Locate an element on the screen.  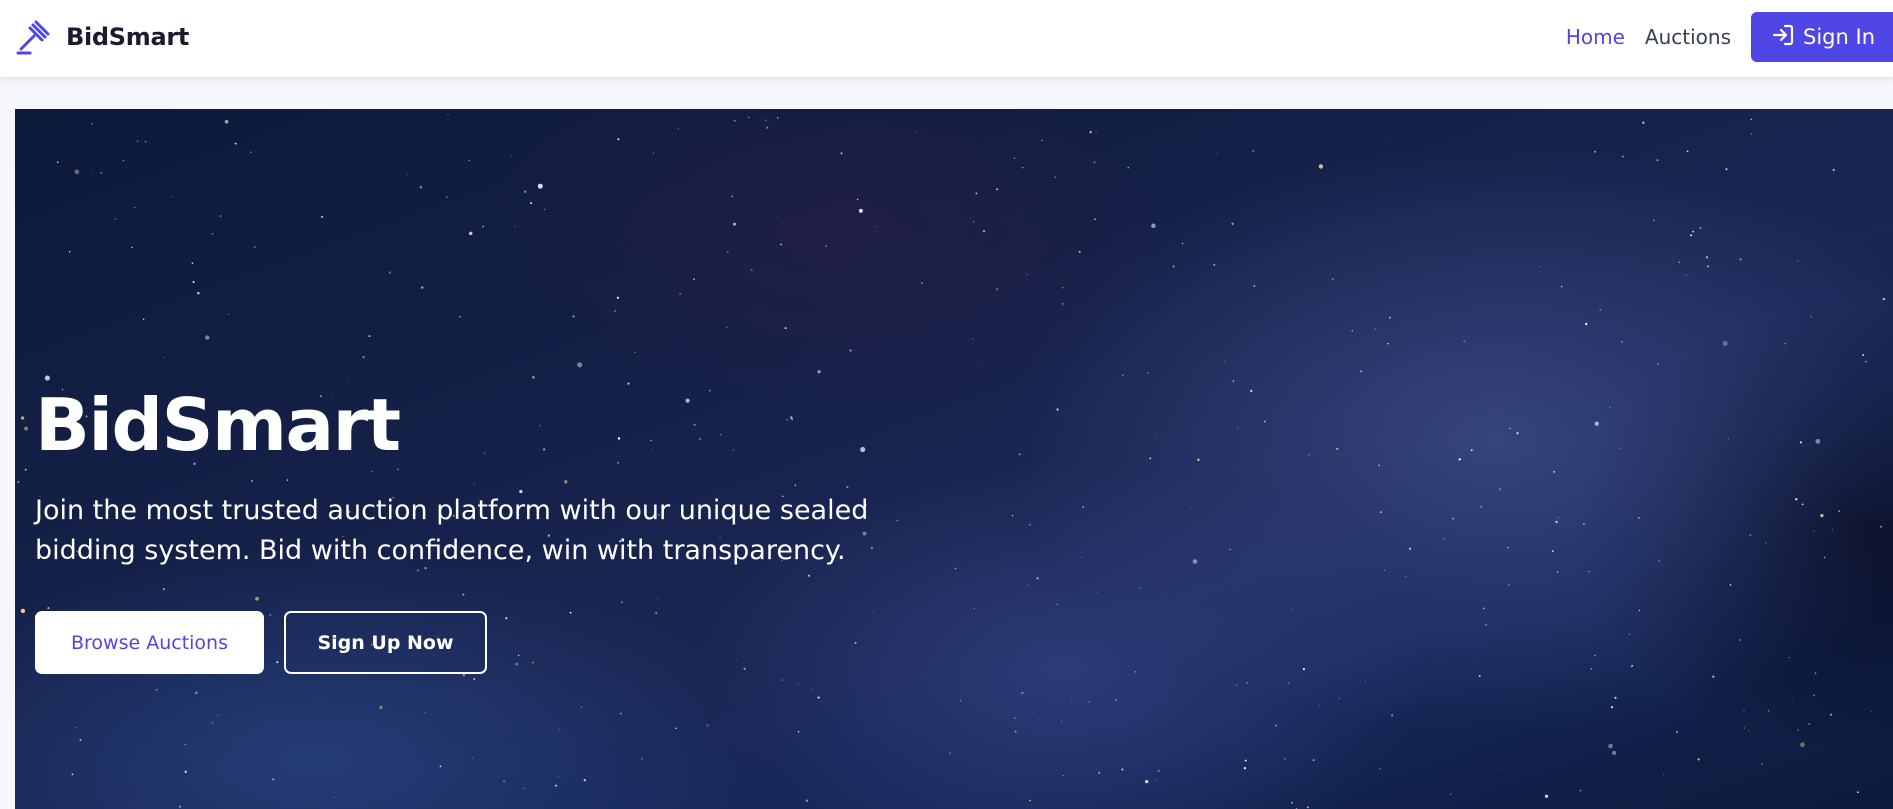
brand: BidSmart is located at coordinates (102, 37).